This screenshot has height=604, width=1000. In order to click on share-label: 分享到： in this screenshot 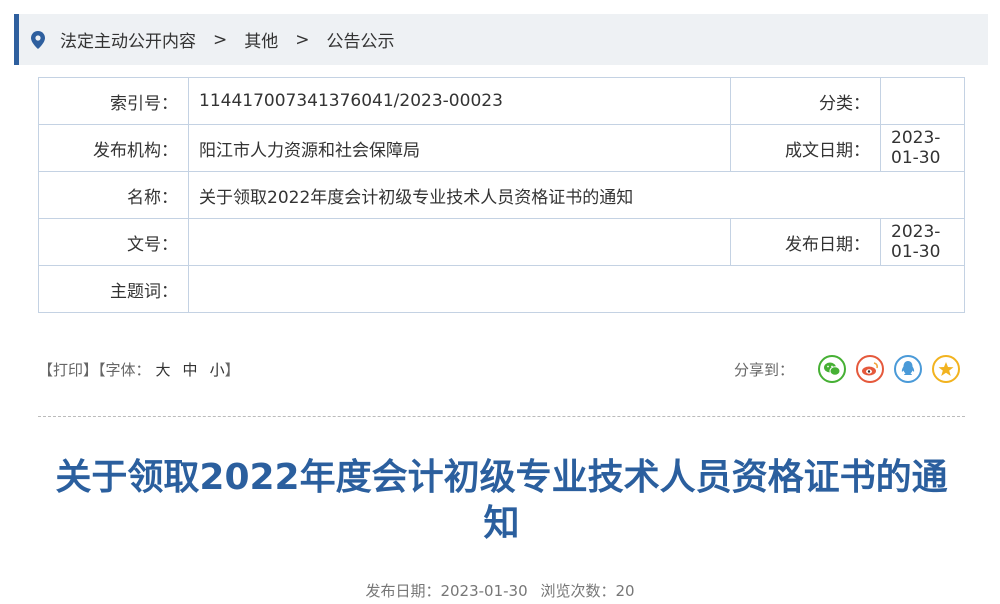, I will do `click(763, 369)`.